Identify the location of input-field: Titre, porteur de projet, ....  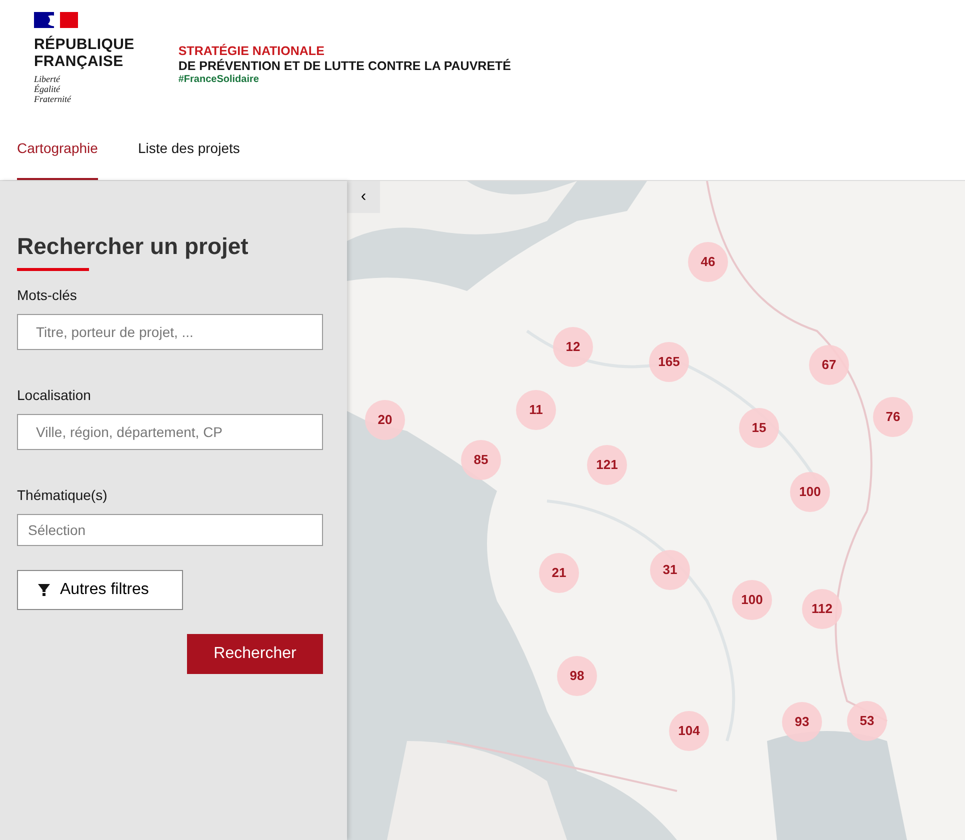
(170, 332).